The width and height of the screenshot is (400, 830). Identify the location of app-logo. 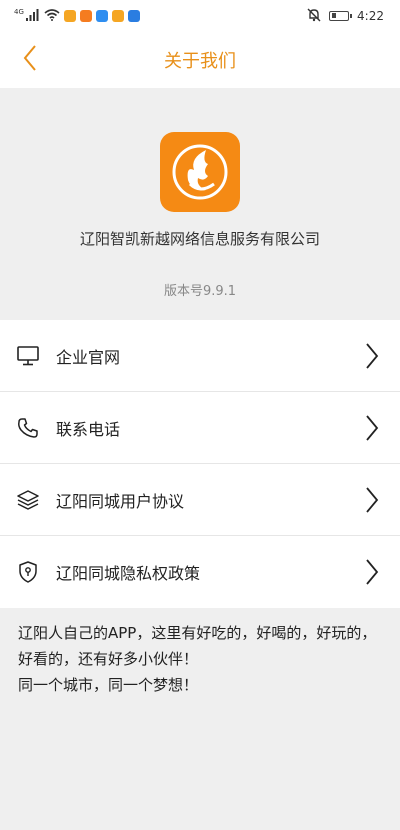
(200, 172).